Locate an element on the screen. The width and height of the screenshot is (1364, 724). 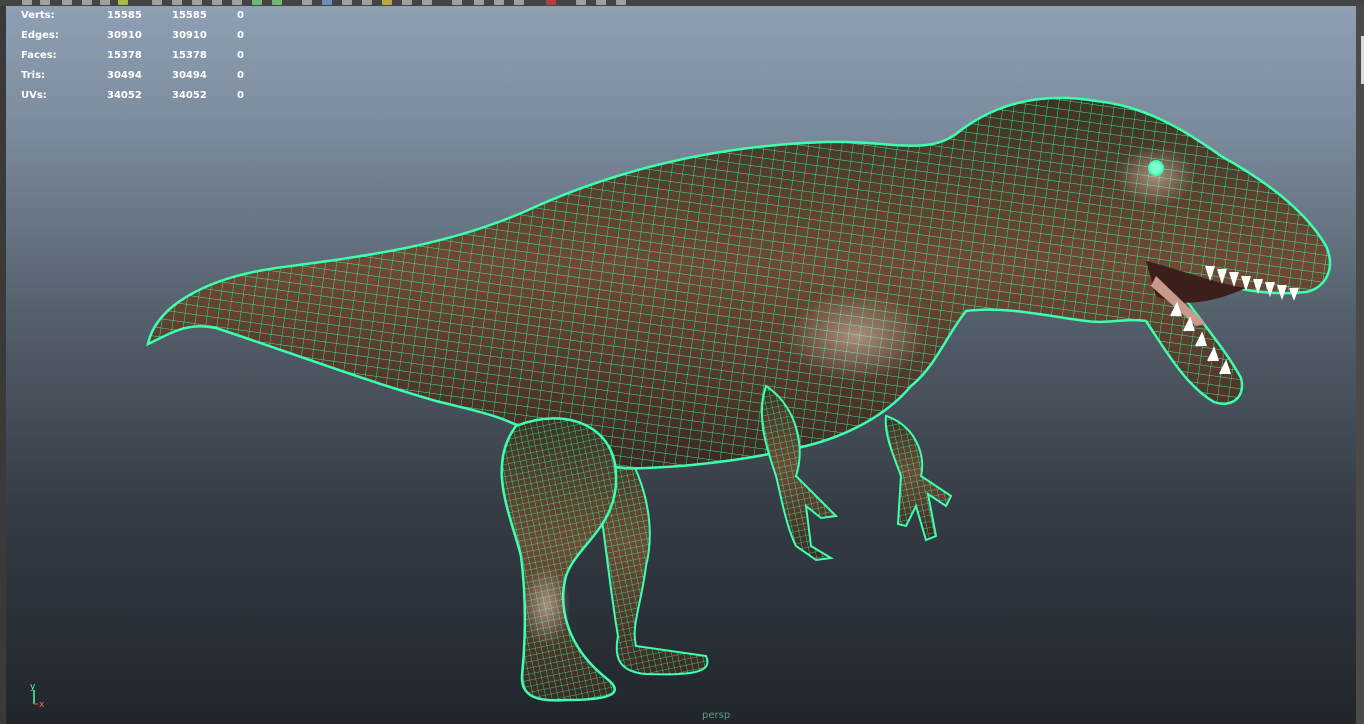
gamma-icon is located at coordinates (581, 2).